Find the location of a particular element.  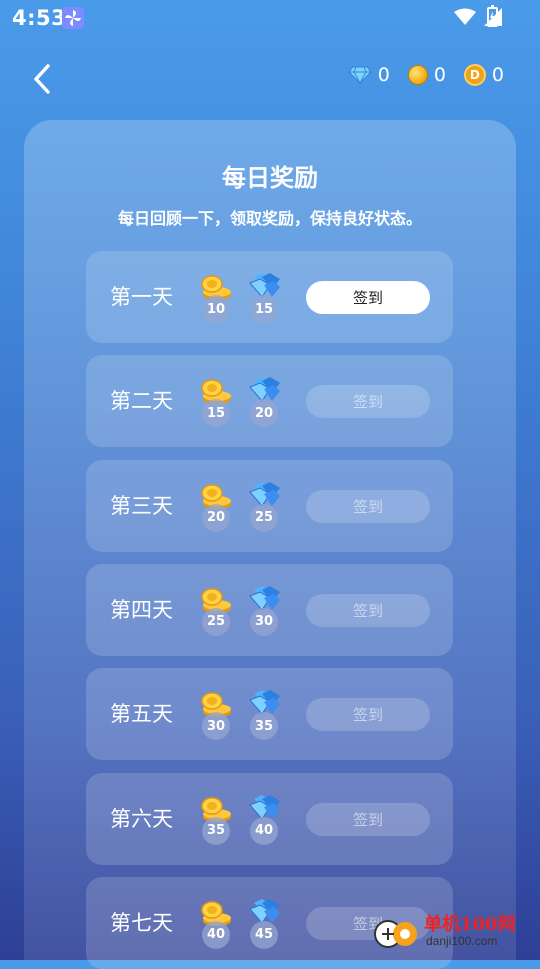

day-label: 第四天 is located at coordinates (141, 609).